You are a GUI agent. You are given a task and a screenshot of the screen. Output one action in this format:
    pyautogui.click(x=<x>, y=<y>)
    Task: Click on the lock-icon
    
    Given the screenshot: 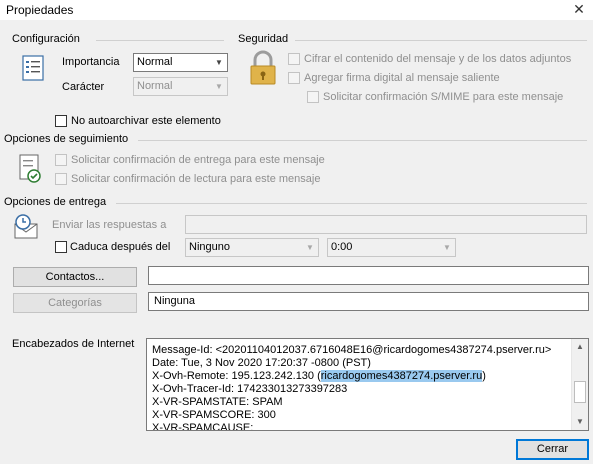 What is the action you would take?
    pyautogui.click(x=264, y=68)
    